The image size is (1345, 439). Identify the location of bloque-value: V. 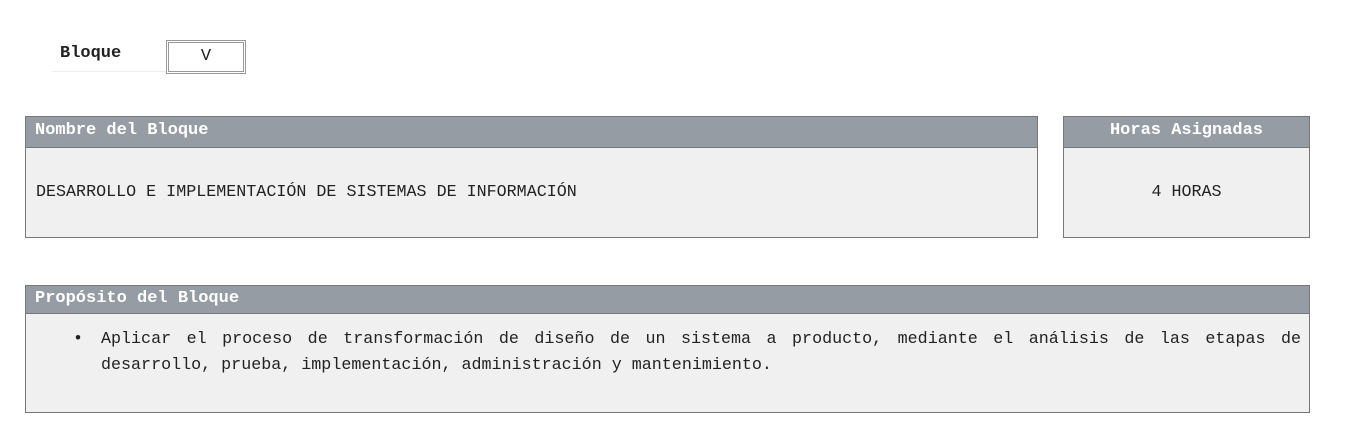
(206, 57).